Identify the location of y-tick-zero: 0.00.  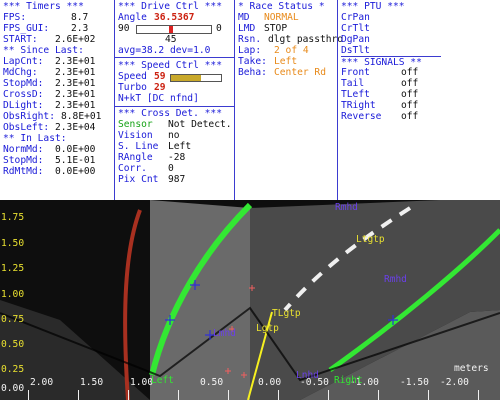
(13, 388).